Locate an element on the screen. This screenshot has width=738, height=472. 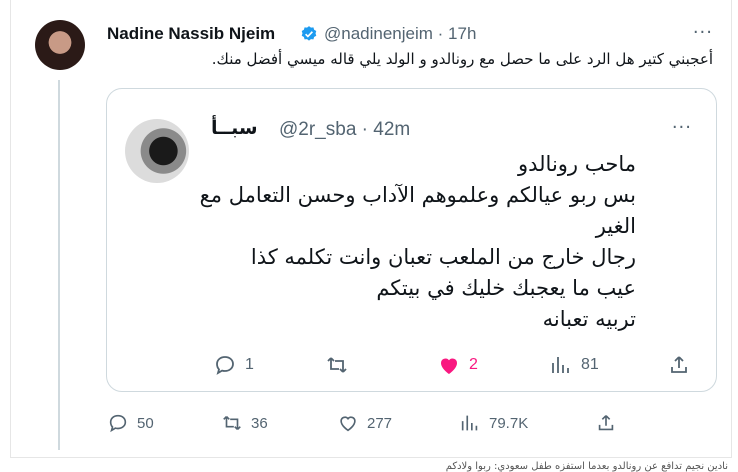
quoted-author-avatar is located at coordinates (157, 151).